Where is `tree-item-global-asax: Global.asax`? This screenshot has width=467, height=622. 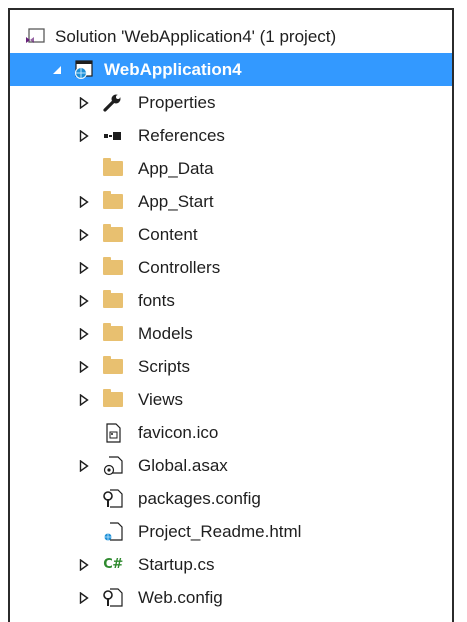 tree-item-global-asax: Global.asax is located at coordinates (231, 465).